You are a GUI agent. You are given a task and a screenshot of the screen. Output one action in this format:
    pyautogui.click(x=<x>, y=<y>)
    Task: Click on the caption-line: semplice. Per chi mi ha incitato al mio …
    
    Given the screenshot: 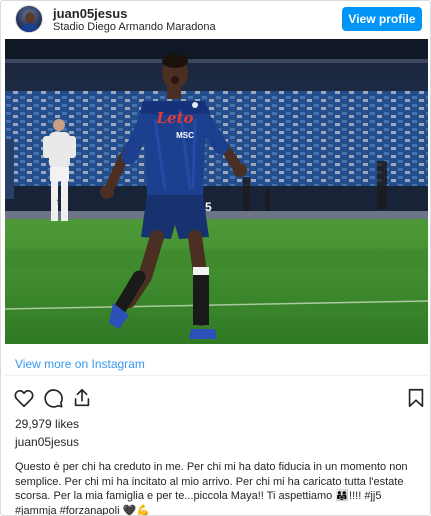 What is the action you would take?
    pyautogui.click(x=209, y=481)
    